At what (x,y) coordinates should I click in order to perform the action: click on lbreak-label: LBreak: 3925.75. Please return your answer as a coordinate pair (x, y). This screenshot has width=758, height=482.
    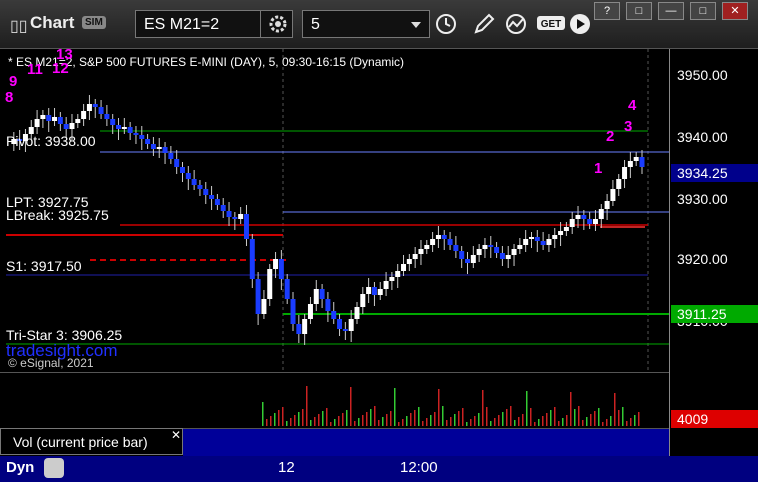
    Looking at the image, I should click on (57, 215).